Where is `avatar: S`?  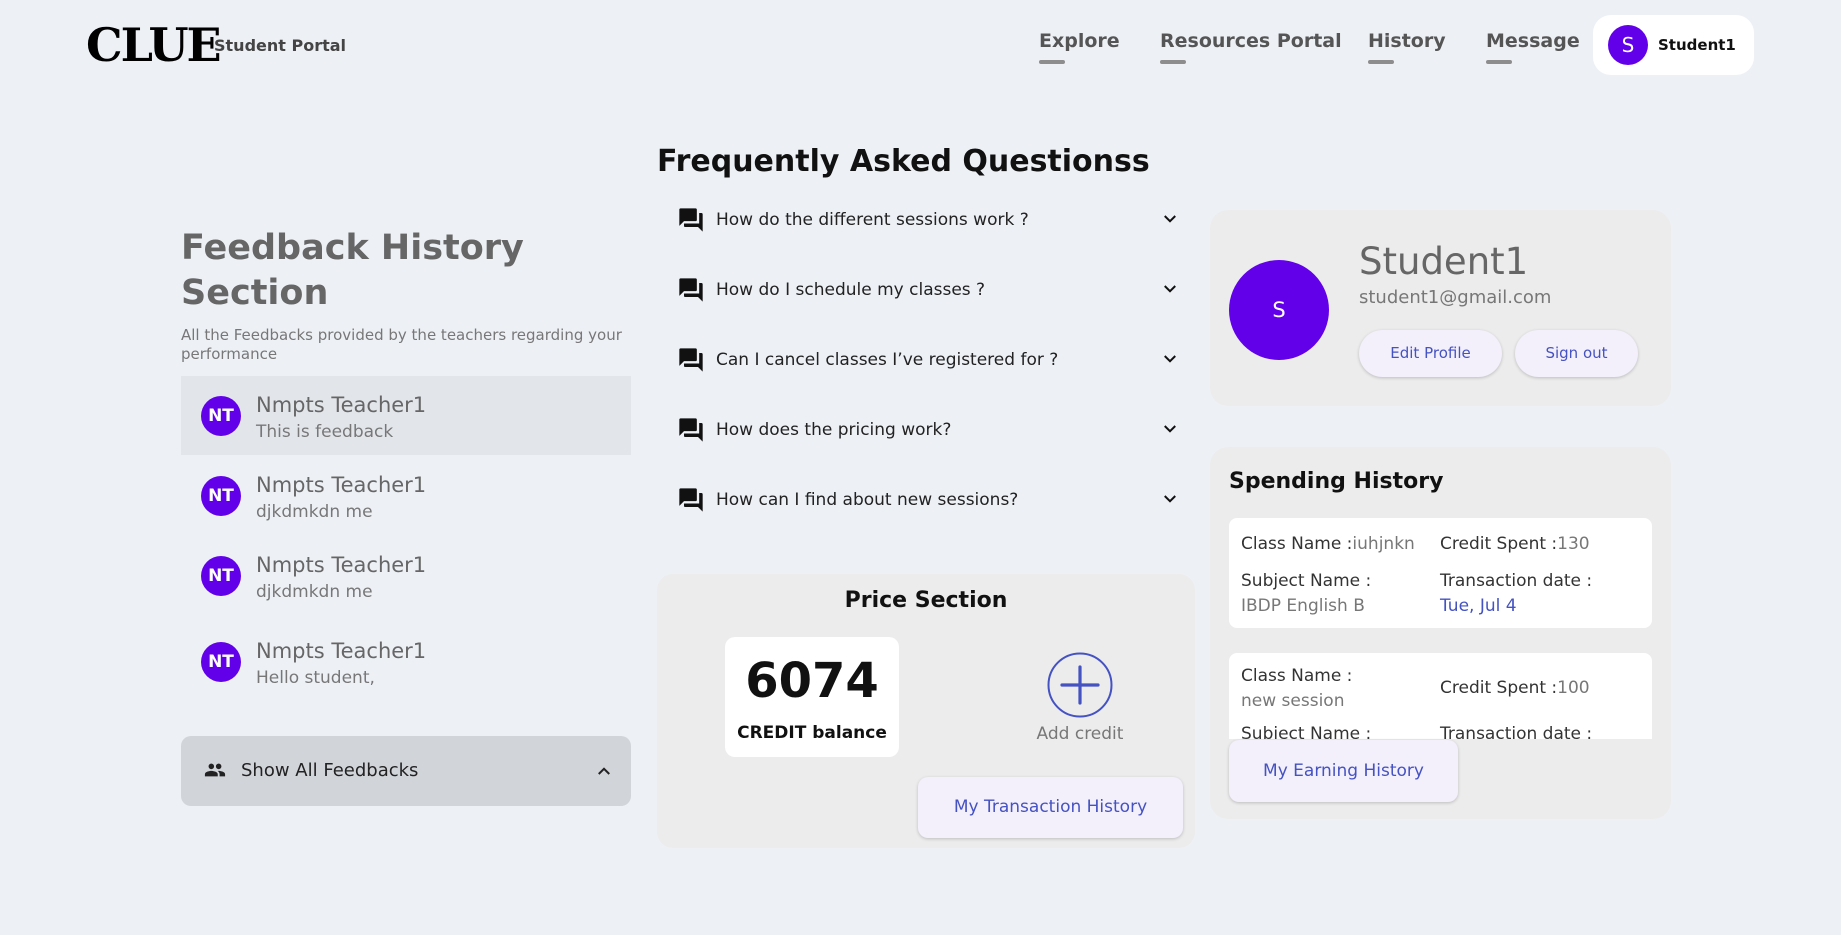
avatar: S is located at coordinates (1628, 45).